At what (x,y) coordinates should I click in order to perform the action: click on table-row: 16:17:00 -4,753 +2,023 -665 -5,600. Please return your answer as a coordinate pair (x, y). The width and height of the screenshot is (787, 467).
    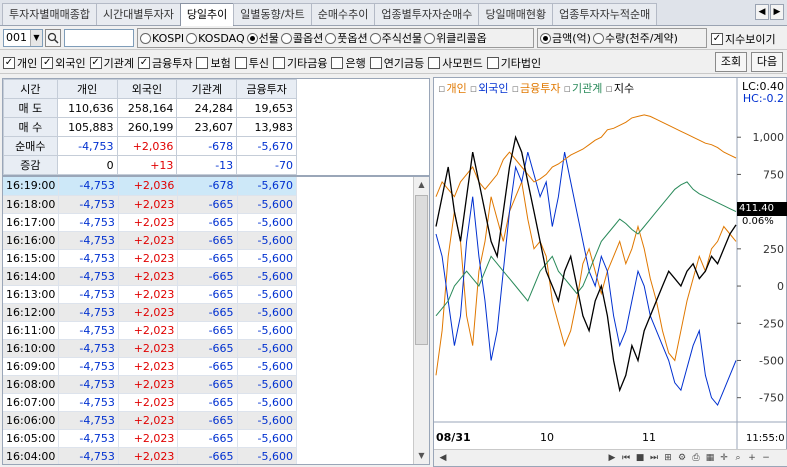
    Looking at the image, I should click on (150, 222).